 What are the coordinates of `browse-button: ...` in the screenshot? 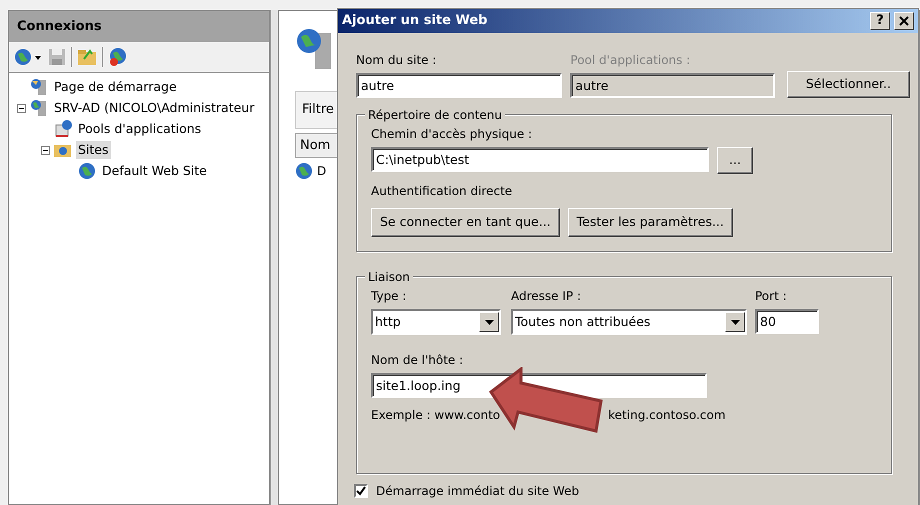 It's located at (735, 160).